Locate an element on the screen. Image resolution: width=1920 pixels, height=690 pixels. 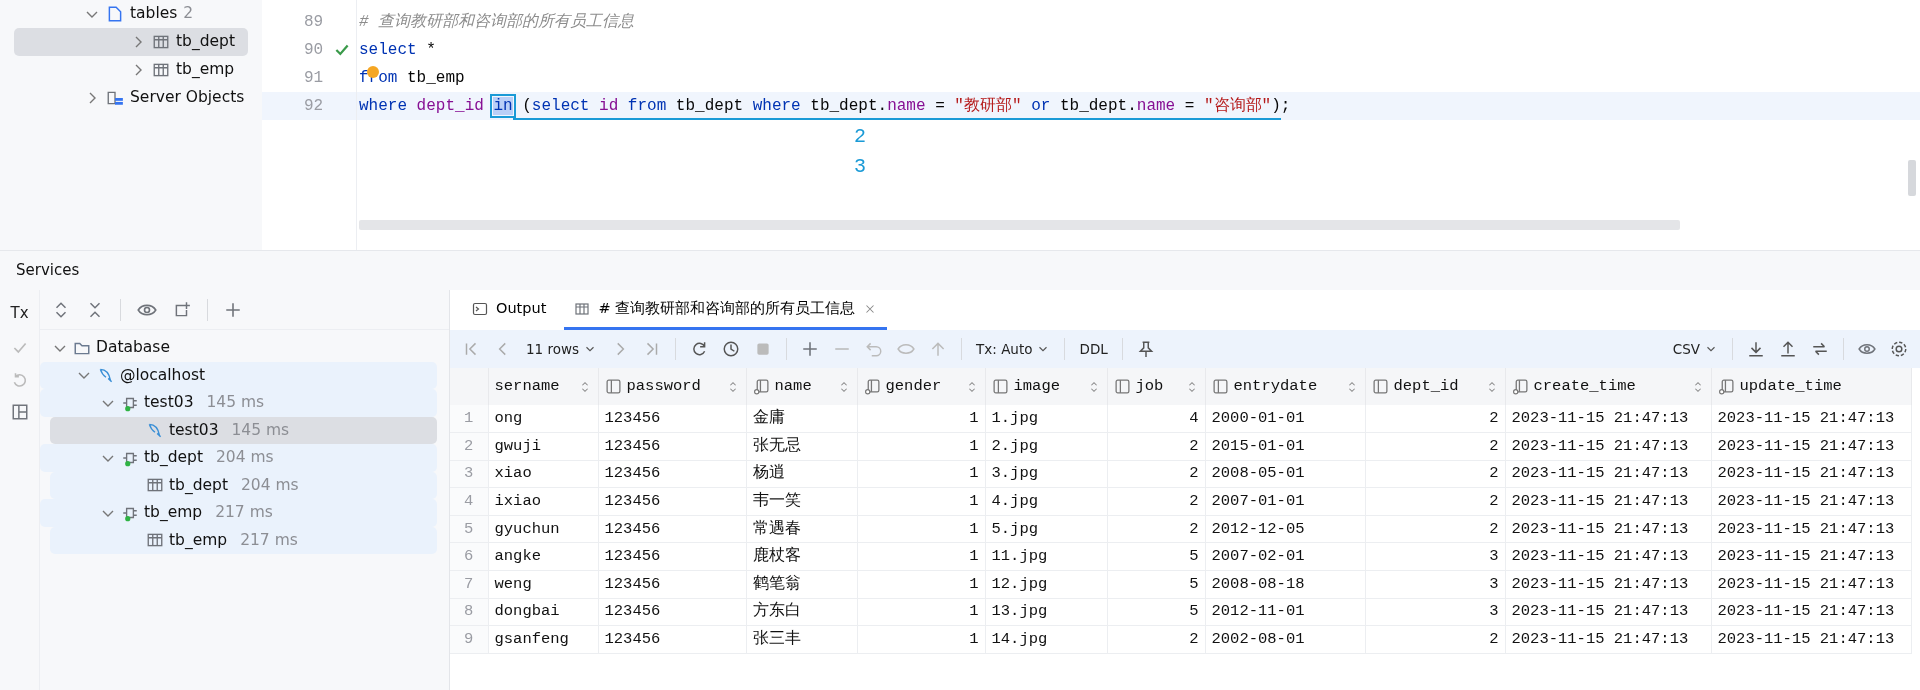
duration-text: 145 ms is located at coordinates (260, 430).